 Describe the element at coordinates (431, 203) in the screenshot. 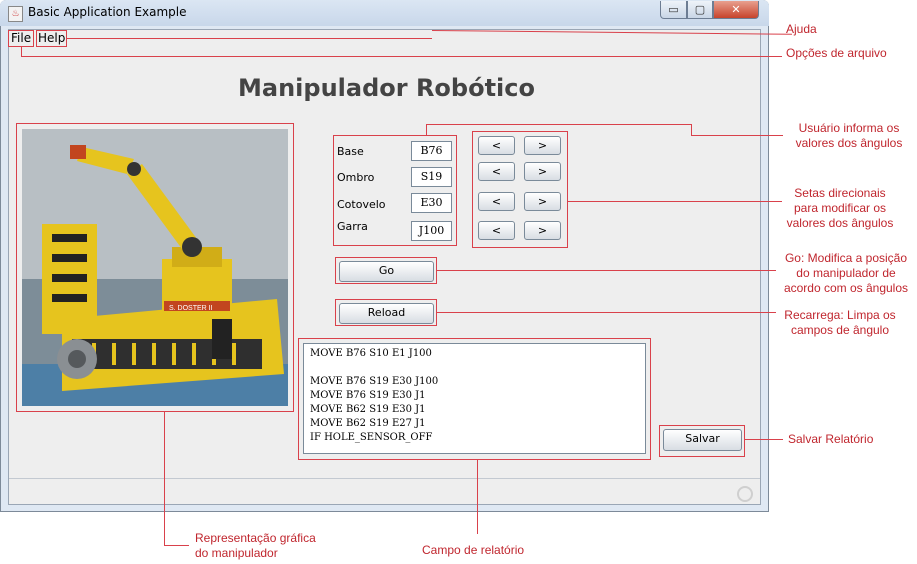

I see `cotovelo-input: E30` at that location.